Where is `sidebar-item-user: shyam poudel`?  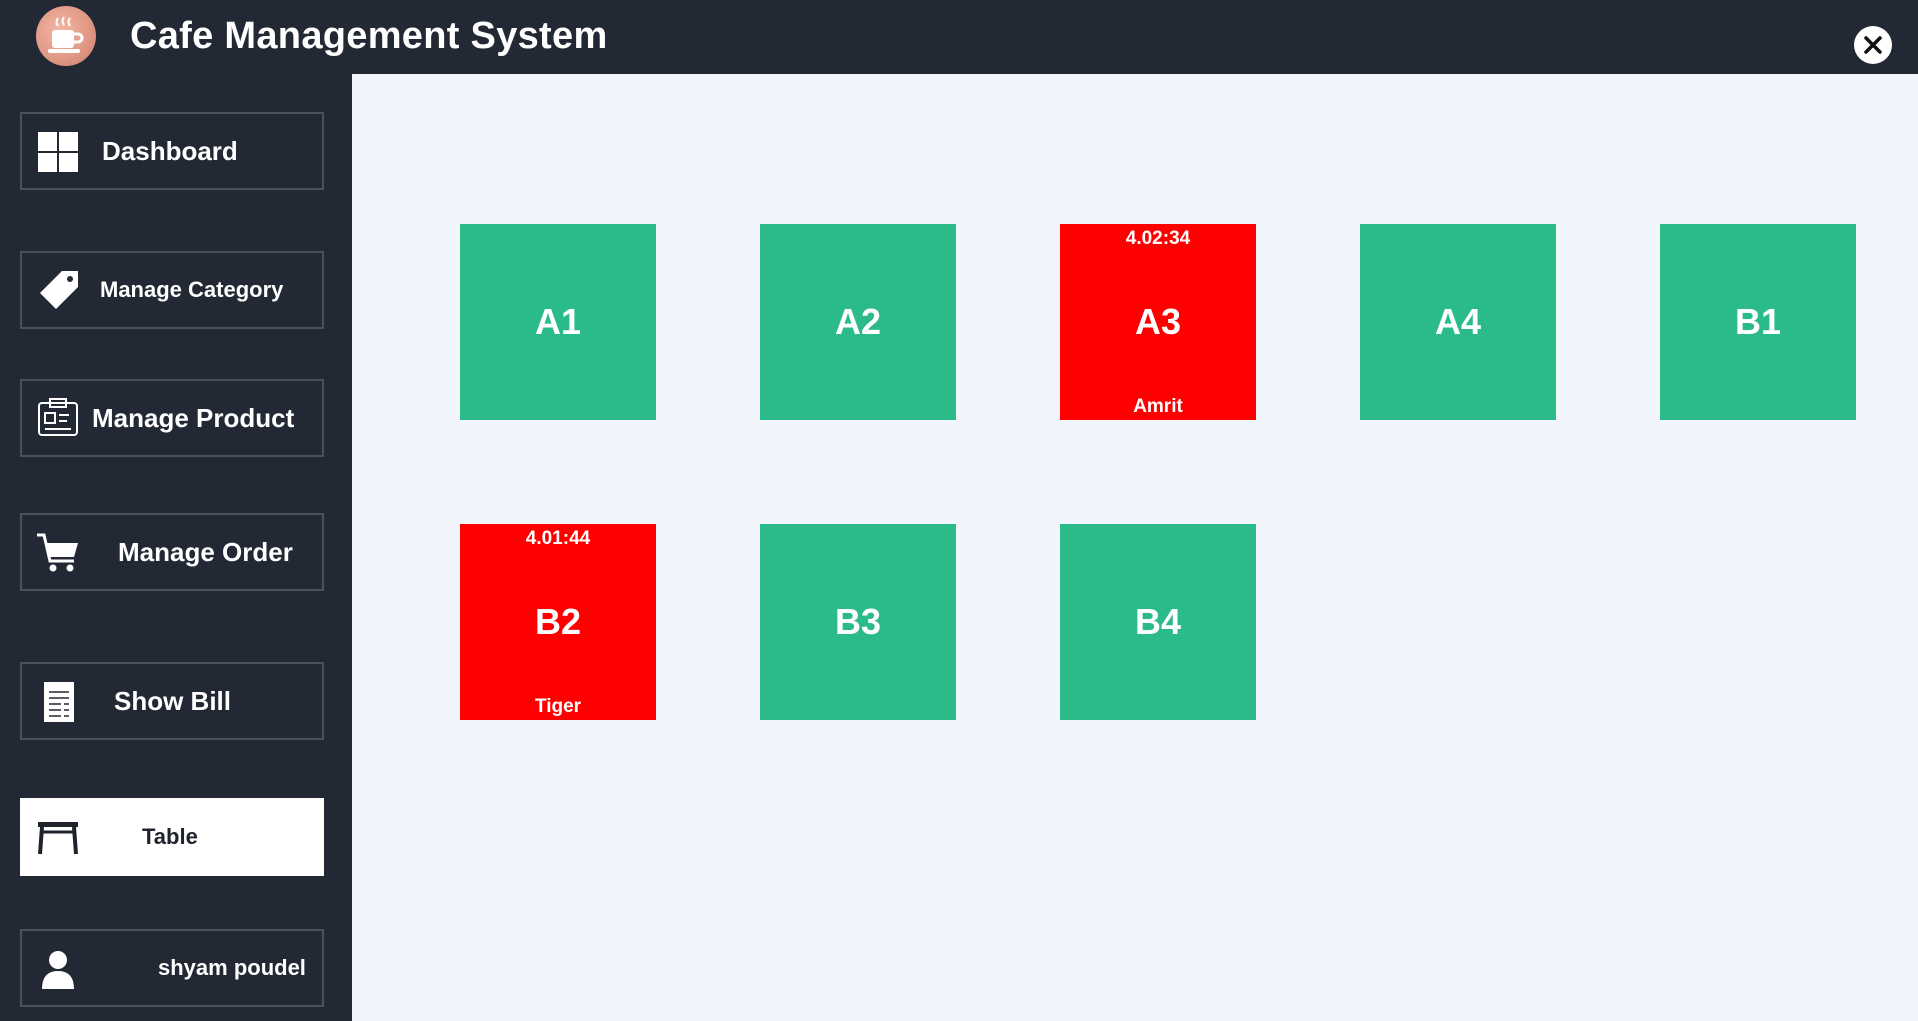 sidebar-item-user: shyam poudel is located at coordinates (172, 968).